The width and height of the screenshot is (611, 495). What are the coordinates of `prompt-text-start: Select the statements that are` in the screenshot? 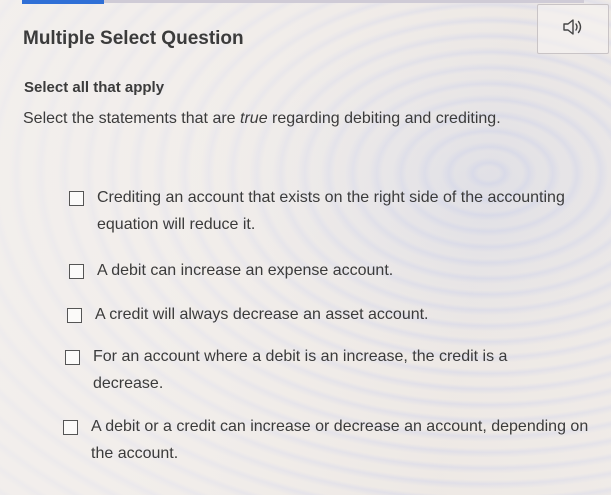 It's located at (132, 118).